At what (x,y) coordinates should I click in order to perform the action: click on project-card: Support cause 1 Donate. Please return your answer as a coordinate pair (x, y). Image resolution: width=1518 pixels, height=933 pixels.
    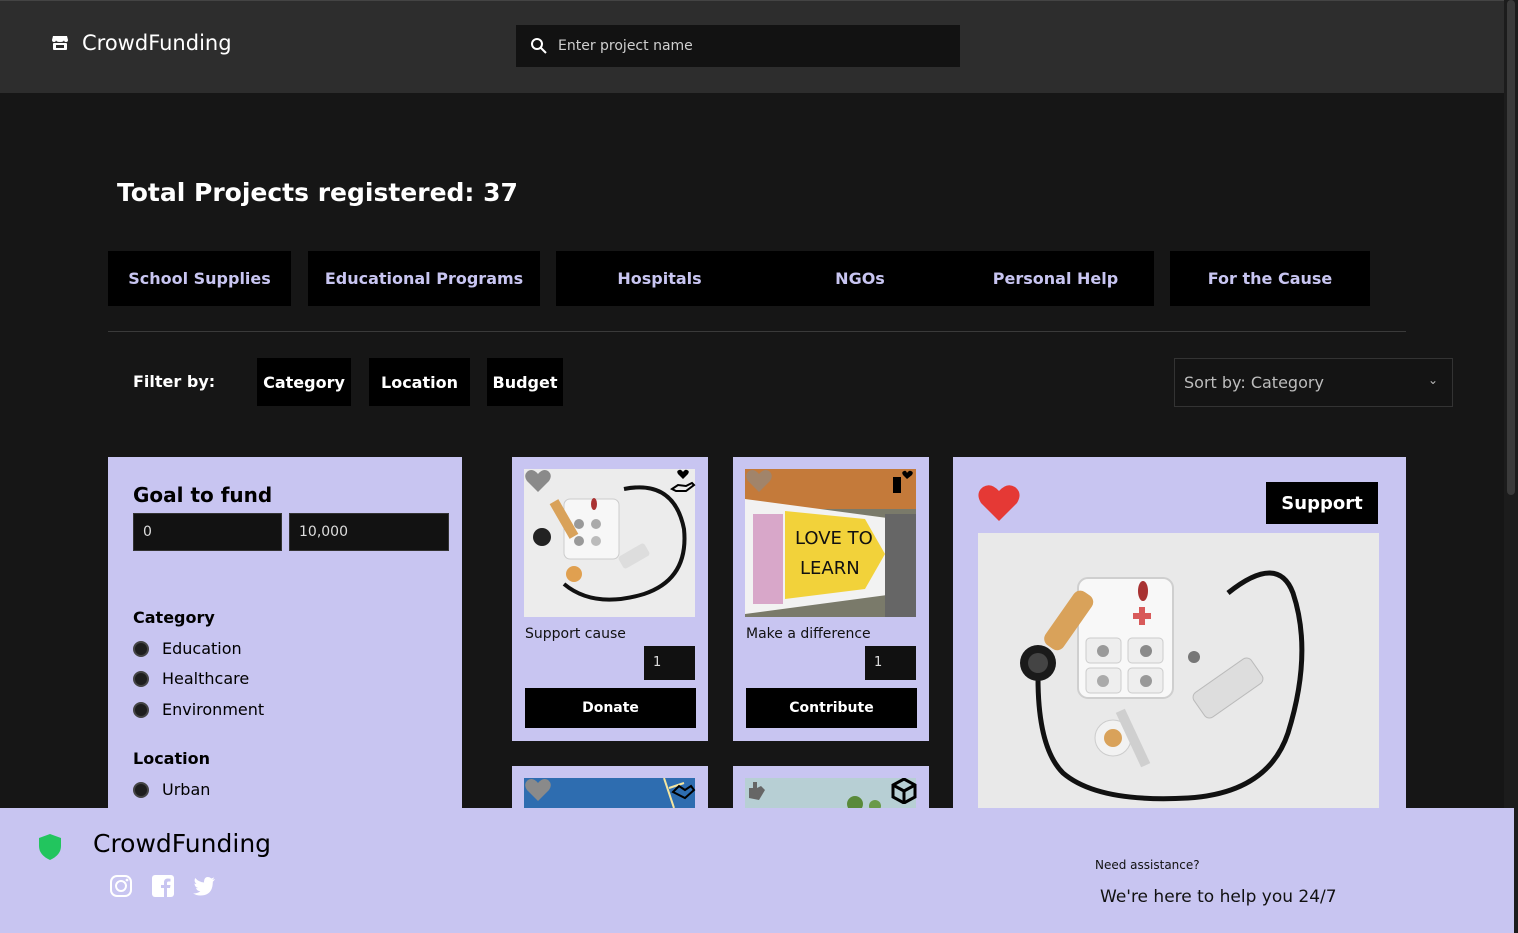
    Looking at the image, I should click on (610, 599).